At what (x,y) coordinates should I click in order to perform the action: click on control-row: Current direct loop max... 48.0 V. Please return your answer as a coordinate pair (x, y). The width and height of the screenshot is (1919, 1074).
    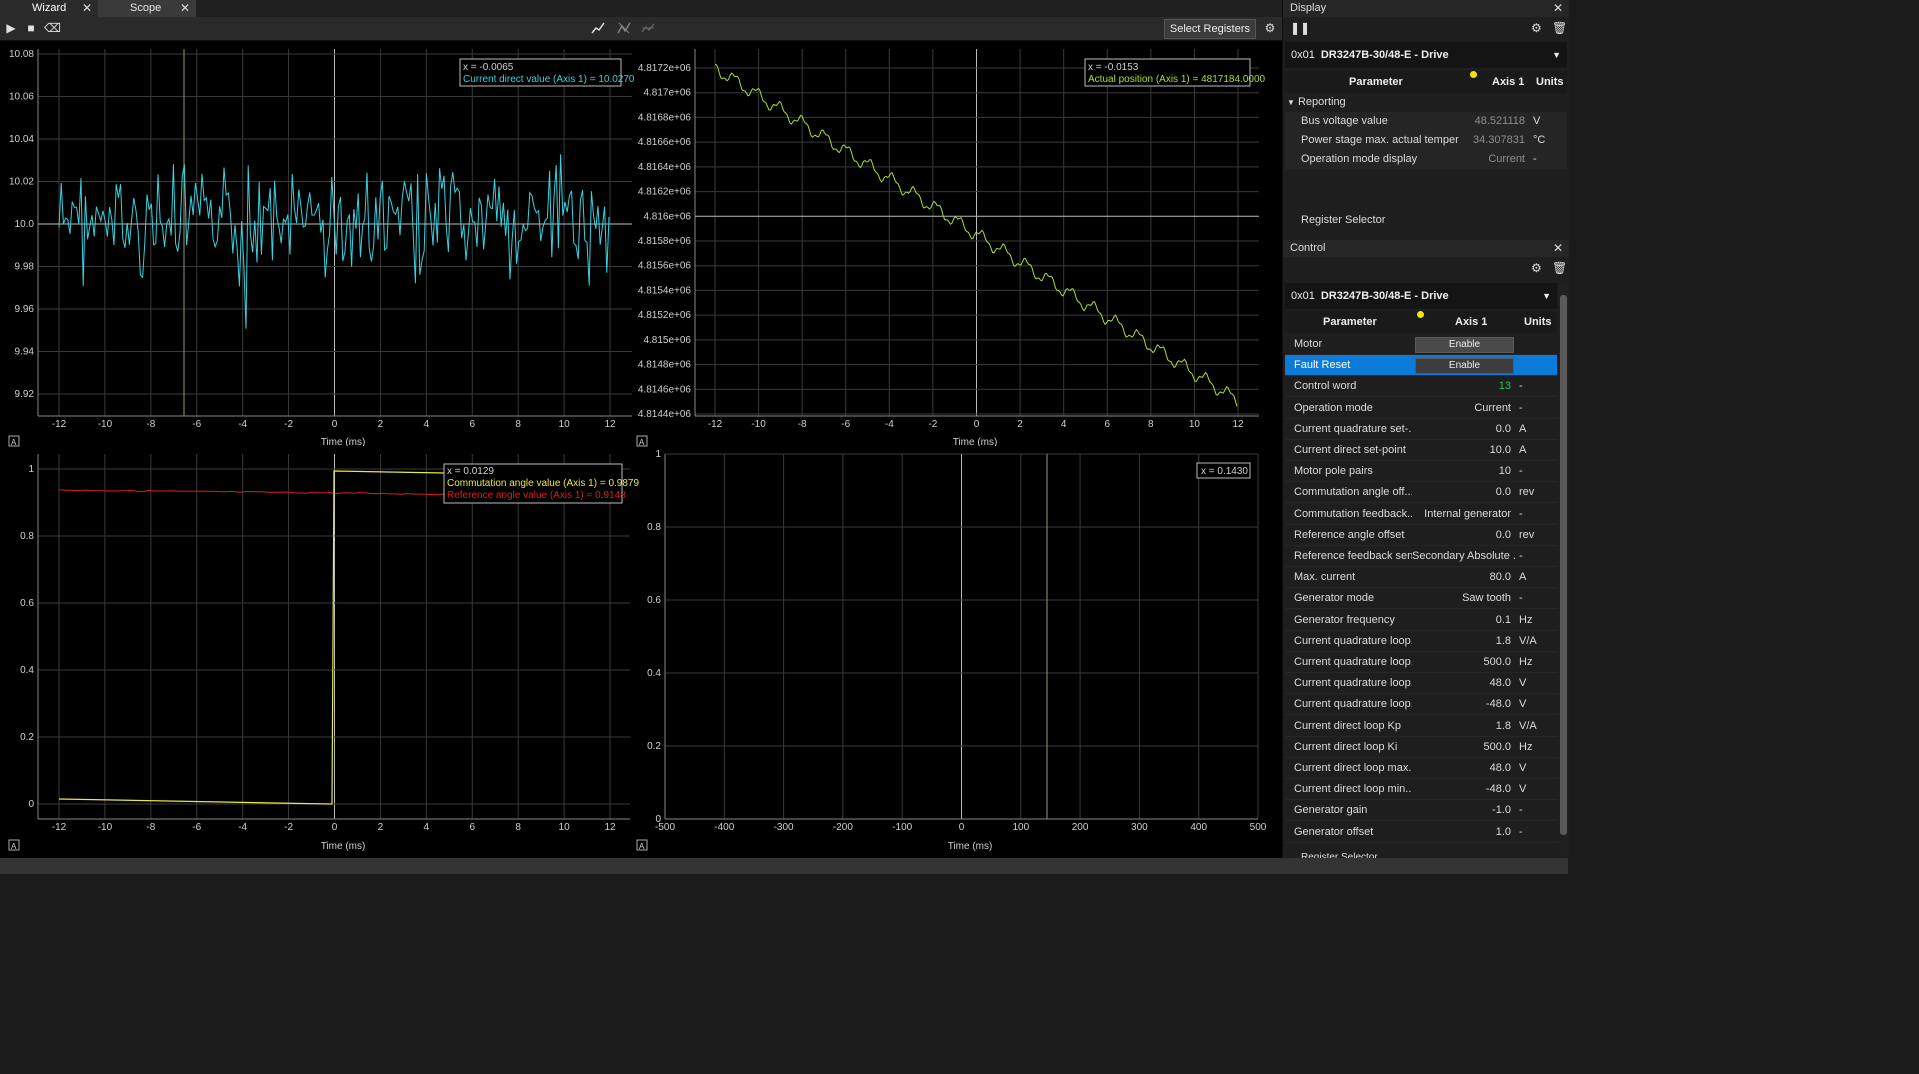
    Looking at the image, I should click on (1421, 768).